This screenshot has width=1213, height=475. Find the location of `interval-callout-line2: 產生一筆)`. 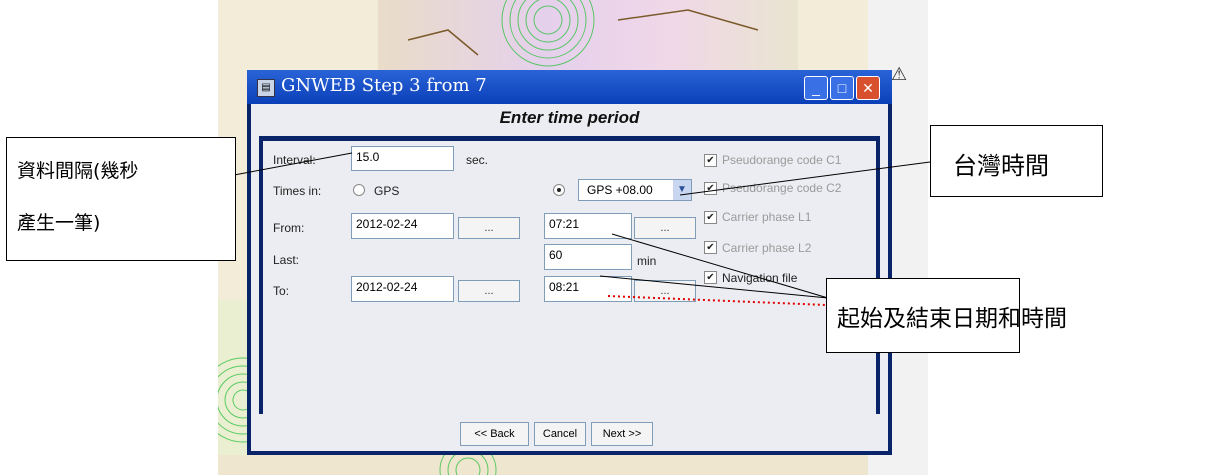

interval-callout-line2: 產生一筆) is located at coordinates (59, 223).